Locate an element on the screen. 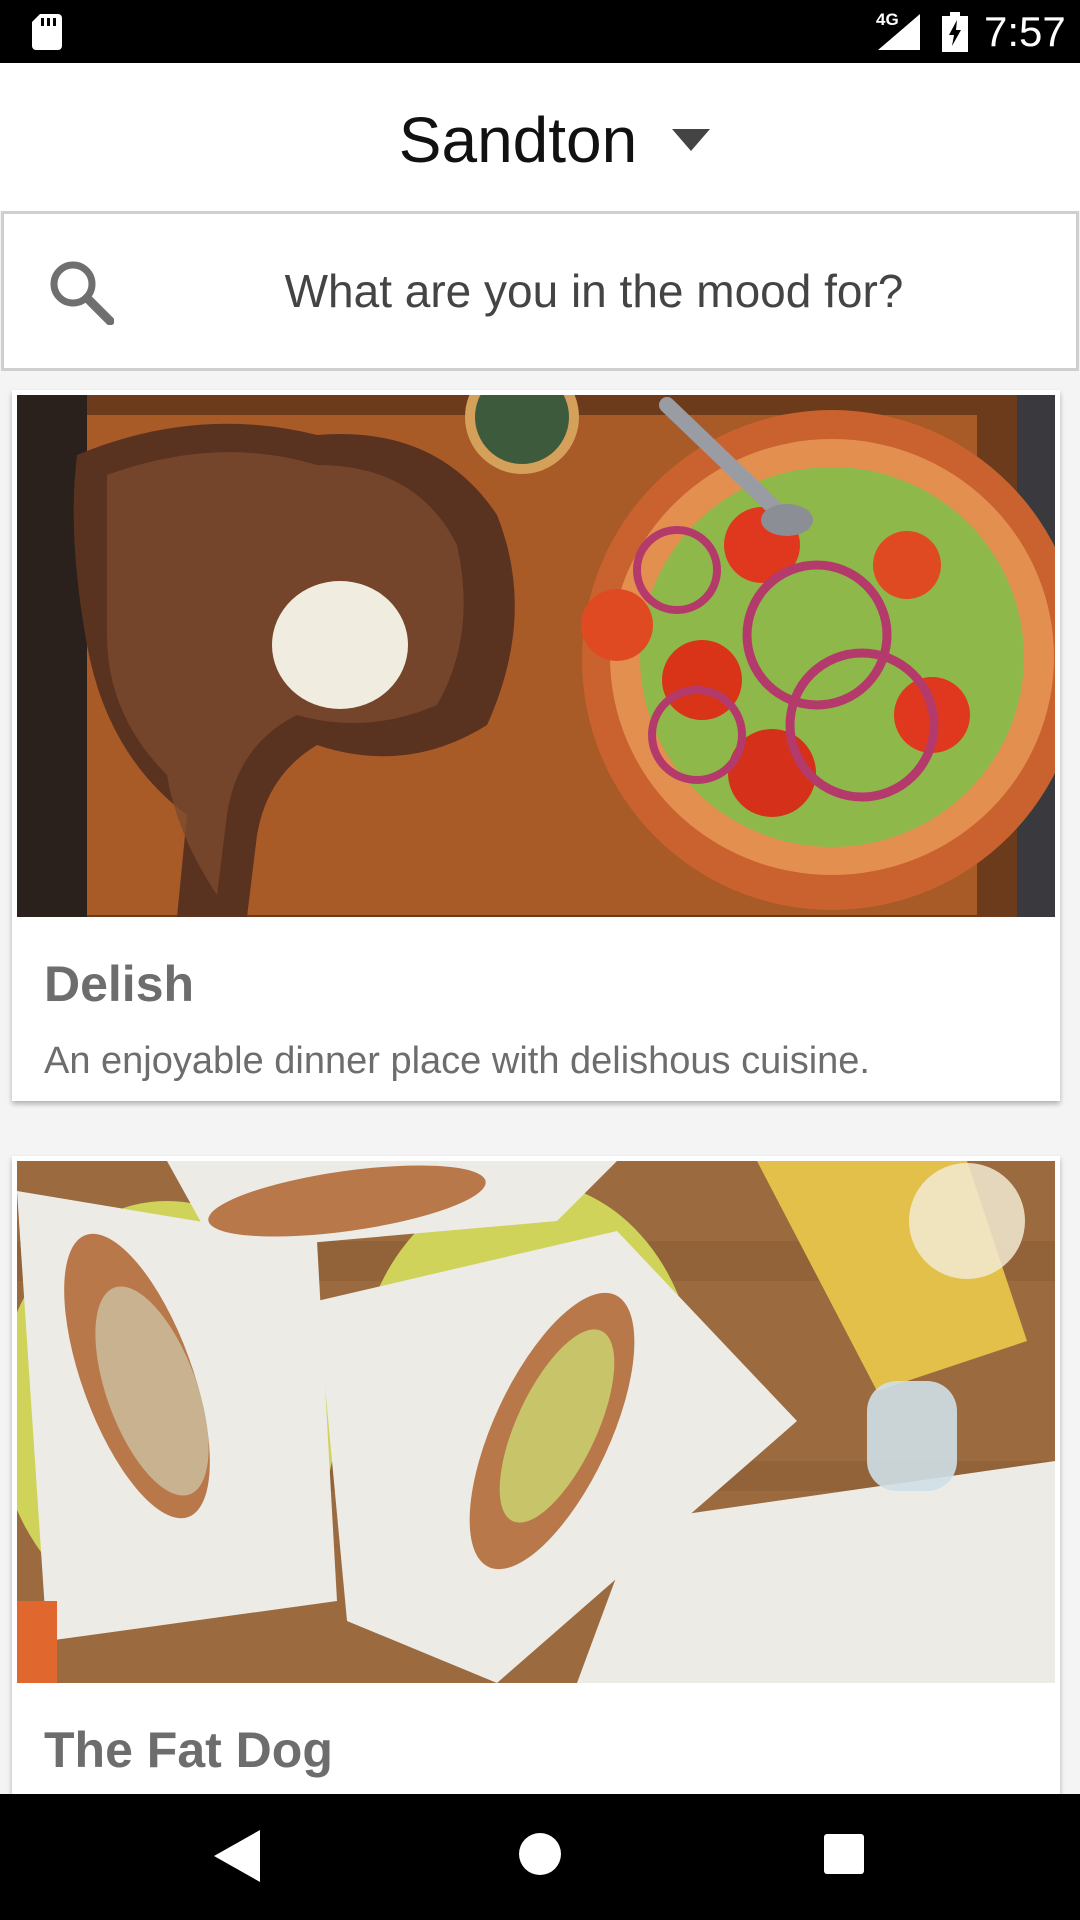  search-icon is located at coordinates (82, 293).